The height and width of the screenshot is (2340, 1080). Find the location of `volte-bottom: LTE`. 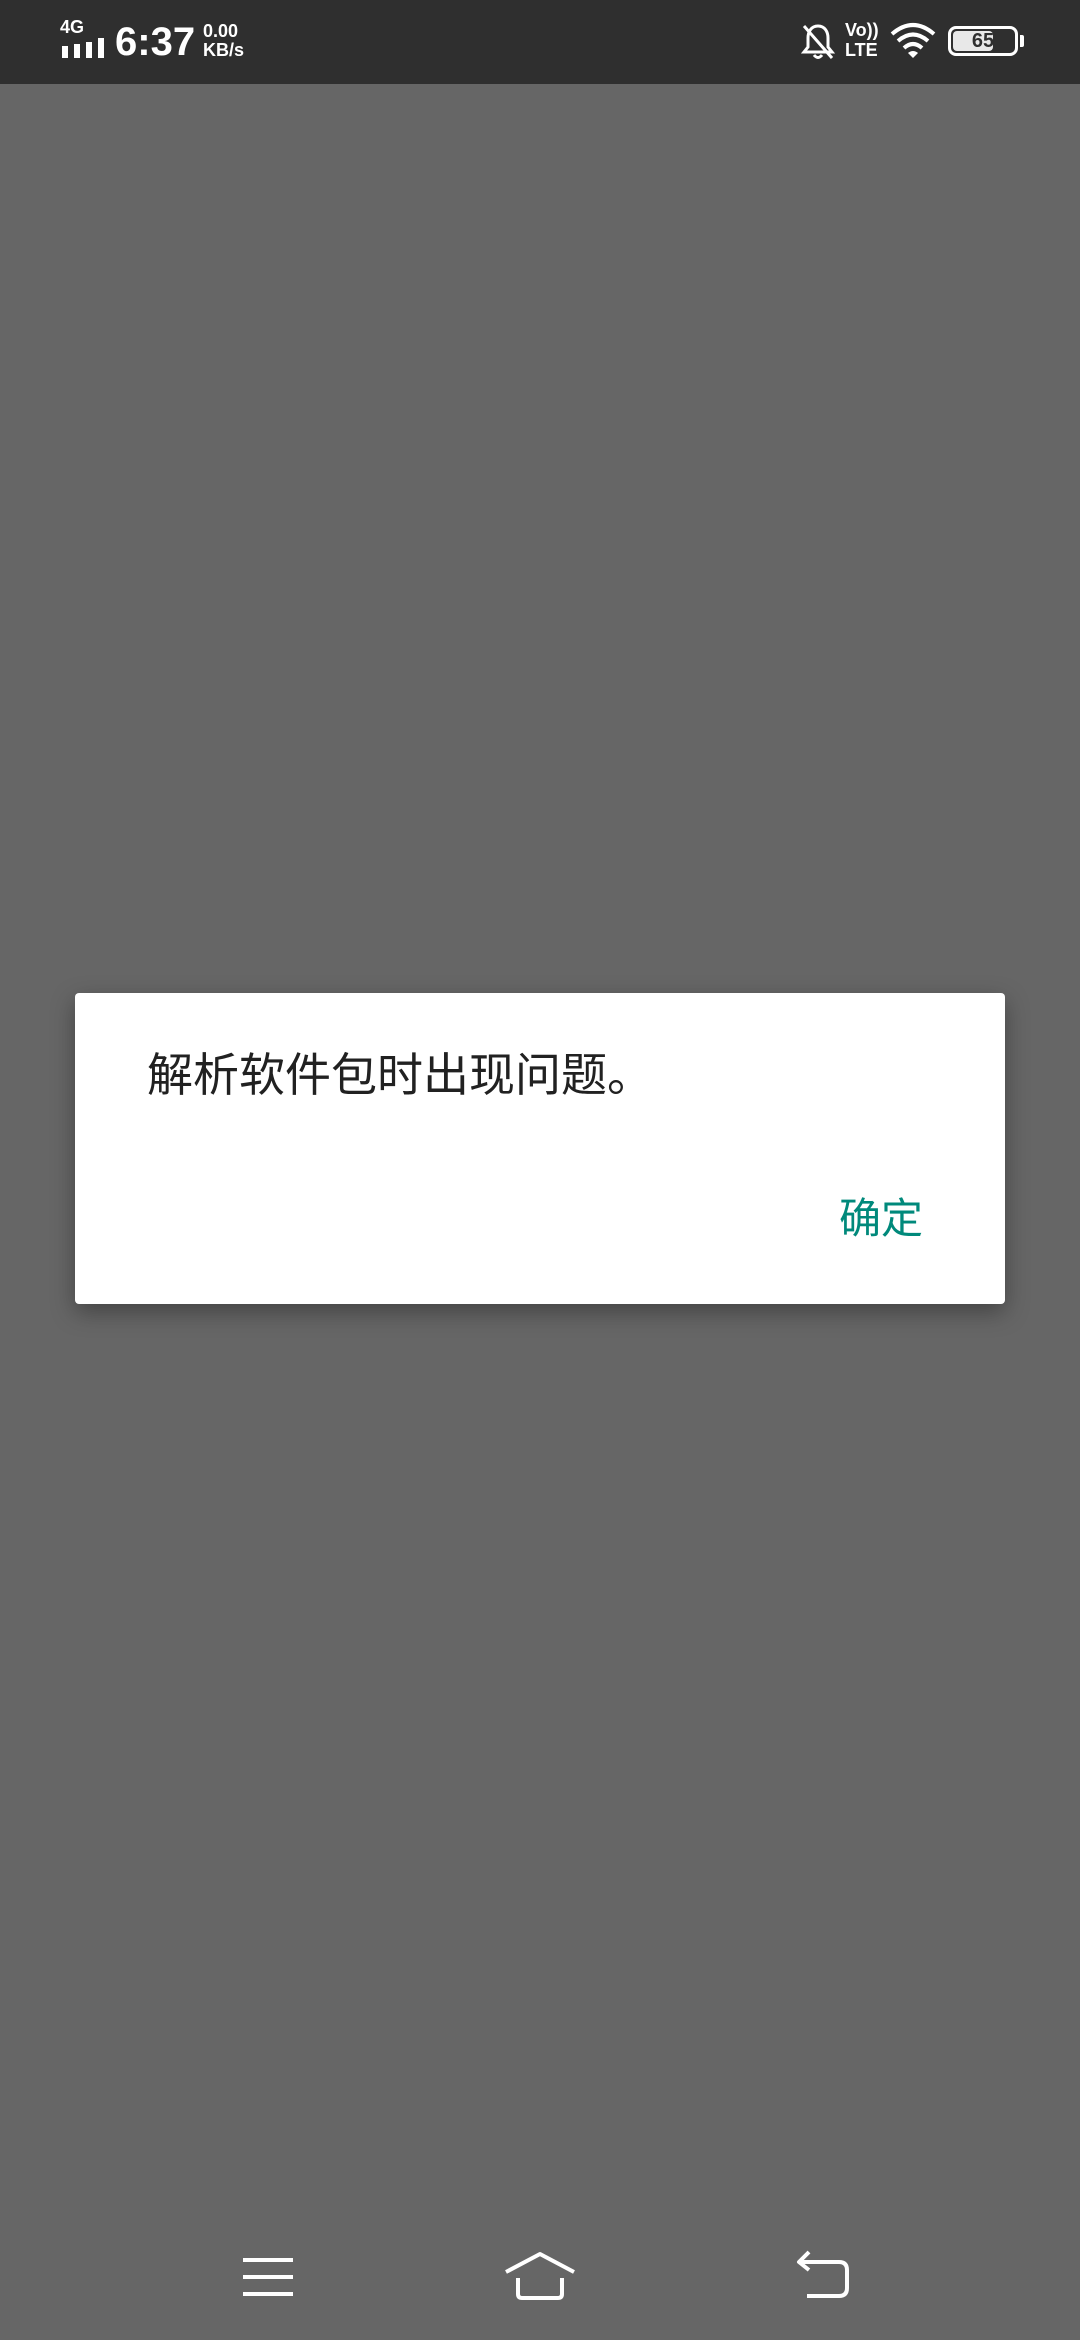

volte-bottom: LTE is located at coordinates (861, 50).